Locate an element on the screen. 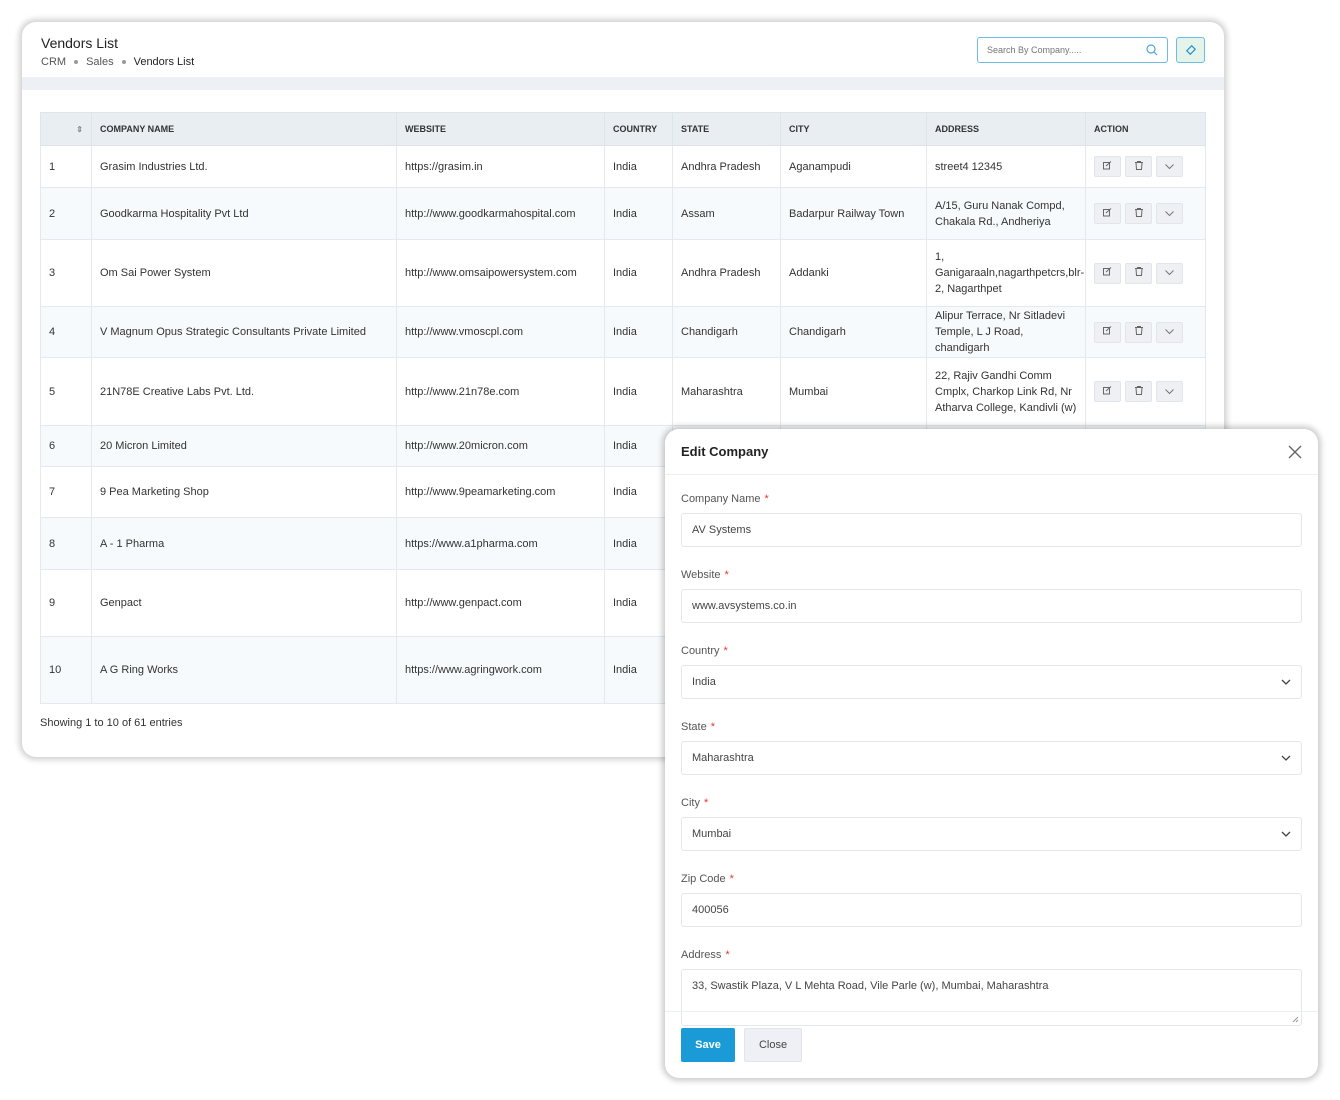 The width and height of the screenshot is (1340, 1100). column-header: COUNTRY is located at coordinates (638, 129).